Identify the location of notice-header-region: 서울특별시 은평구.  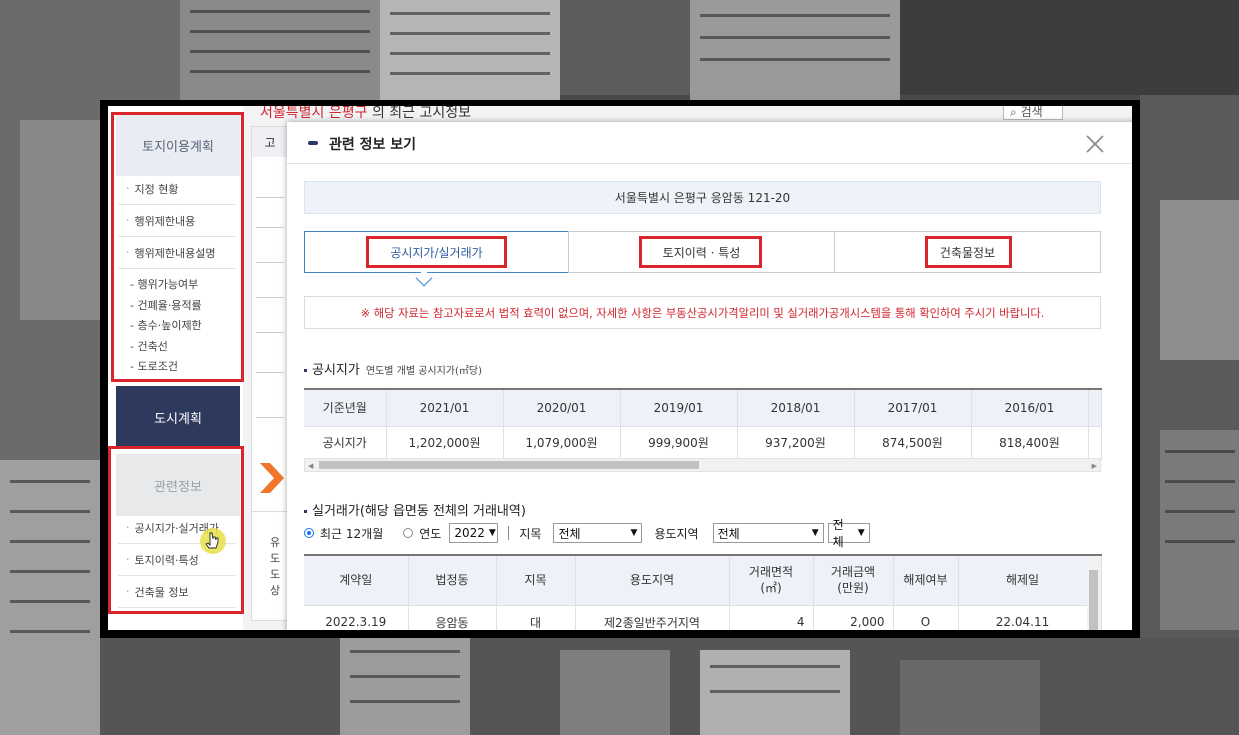
(314, 113).